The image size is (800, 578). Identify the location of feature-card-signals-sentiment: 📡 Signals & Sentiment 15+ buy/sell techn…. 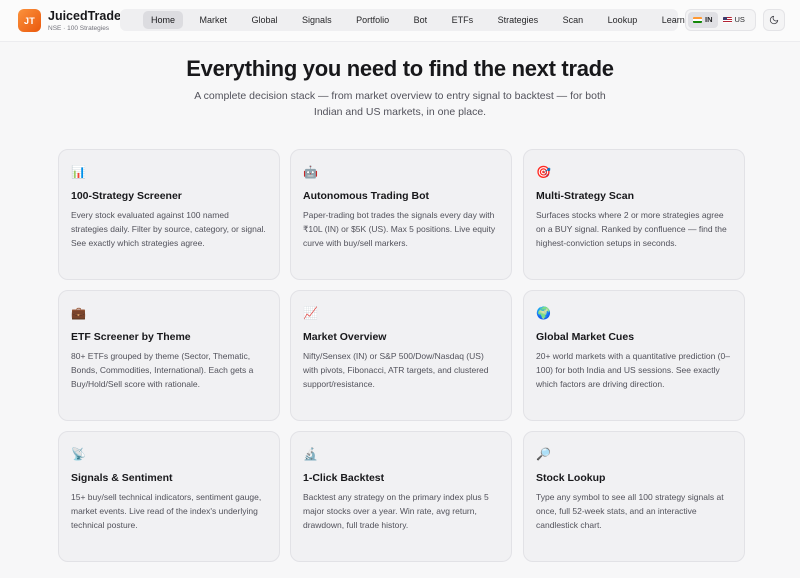
(169, 496).